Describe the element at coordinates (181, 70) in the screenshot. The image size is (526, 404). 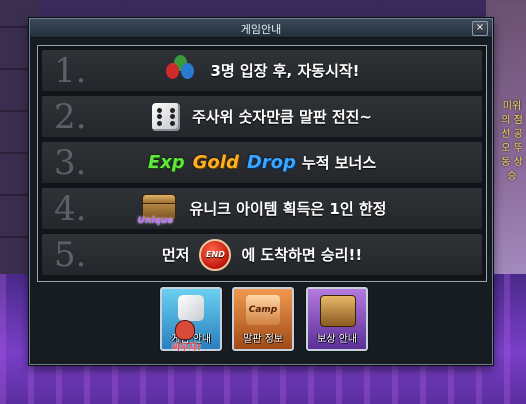
I see `balloons-icon` at that location.